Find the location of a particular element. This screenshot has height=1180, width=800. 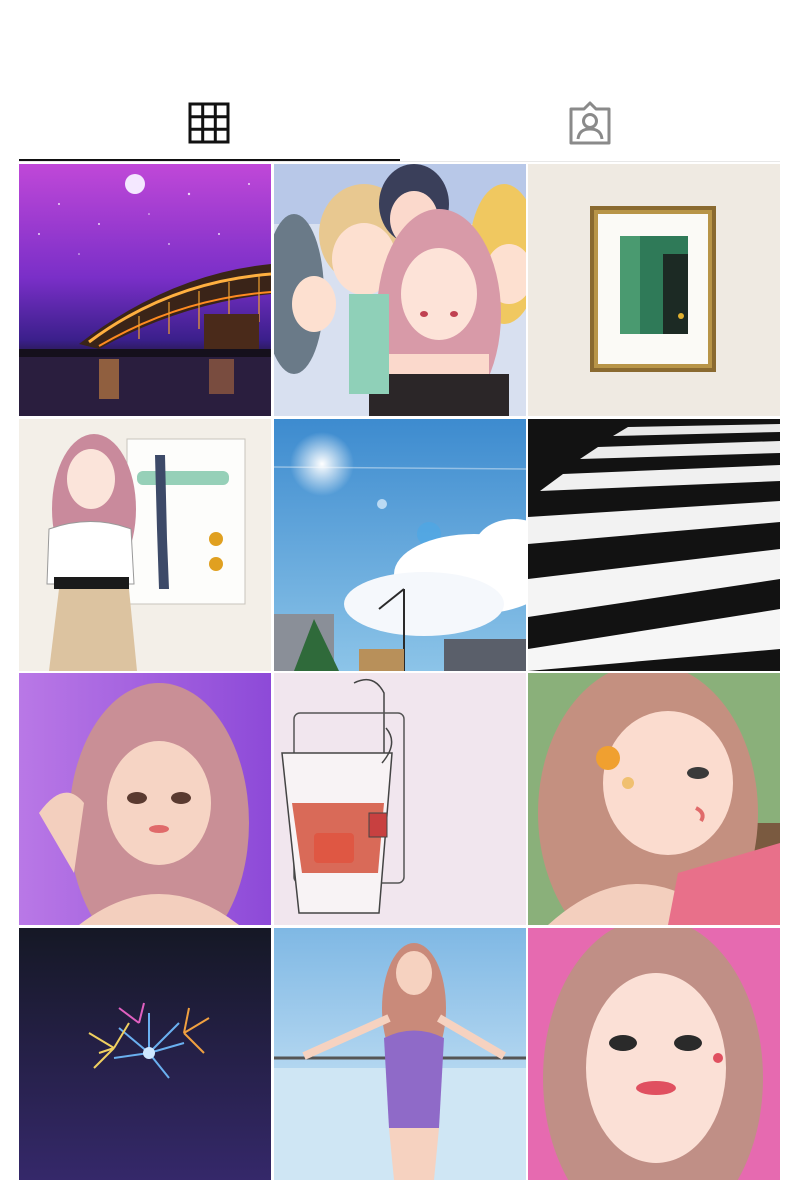

tab-posts-grid is located at coordinates (209, 125).